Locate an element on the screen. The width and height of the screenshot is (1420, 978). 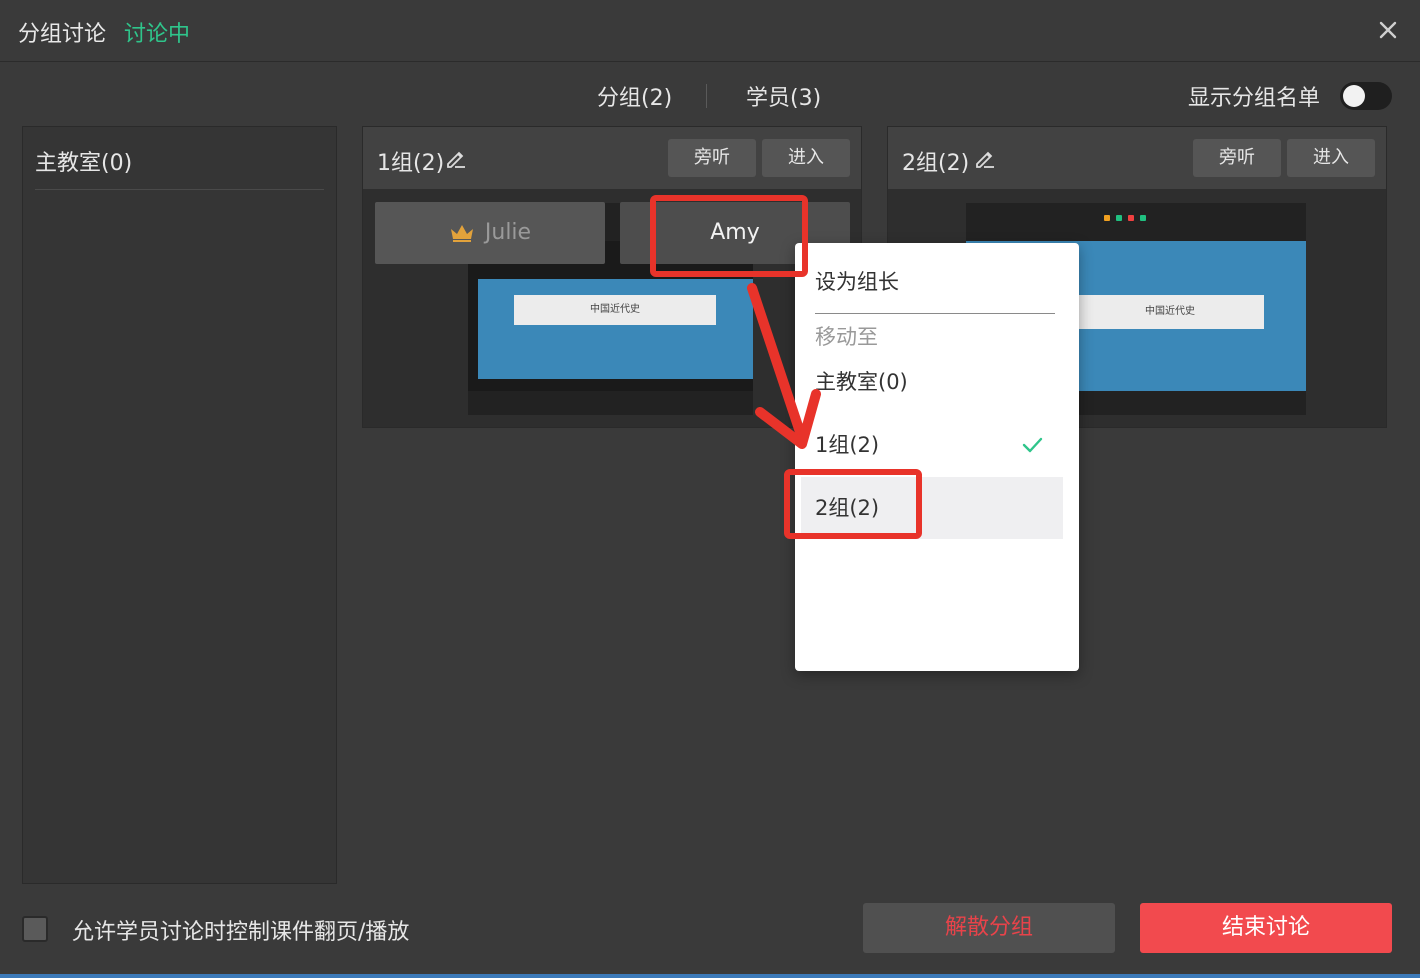
show-group-list-toggle is located at coordinates (1366, 96).